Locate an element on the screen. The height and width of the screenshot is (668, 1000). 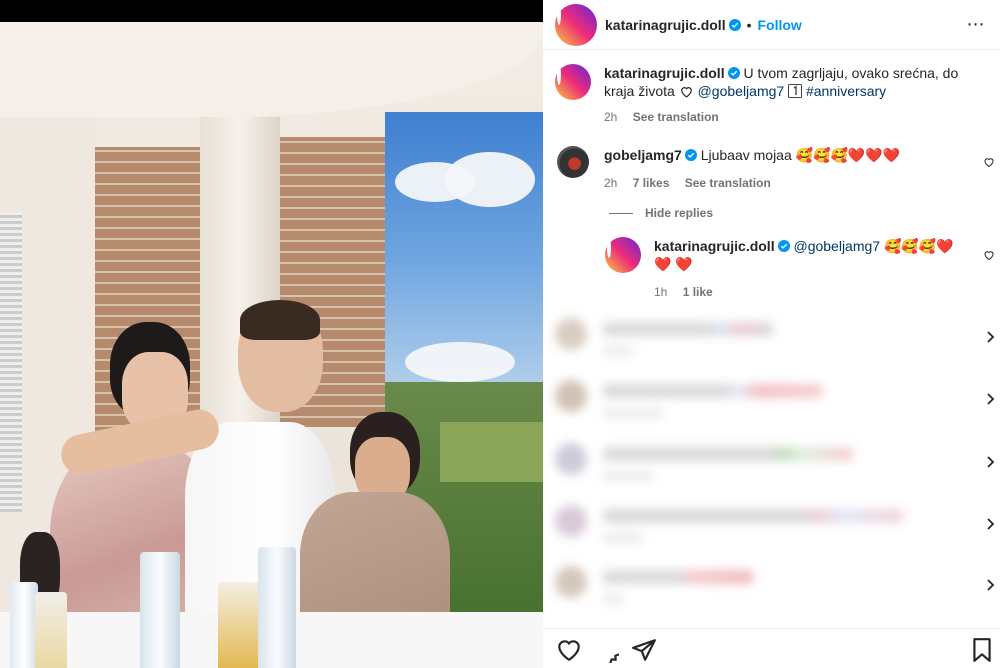
caption-meta: 2h See translation is located at coordinates (794, 117).